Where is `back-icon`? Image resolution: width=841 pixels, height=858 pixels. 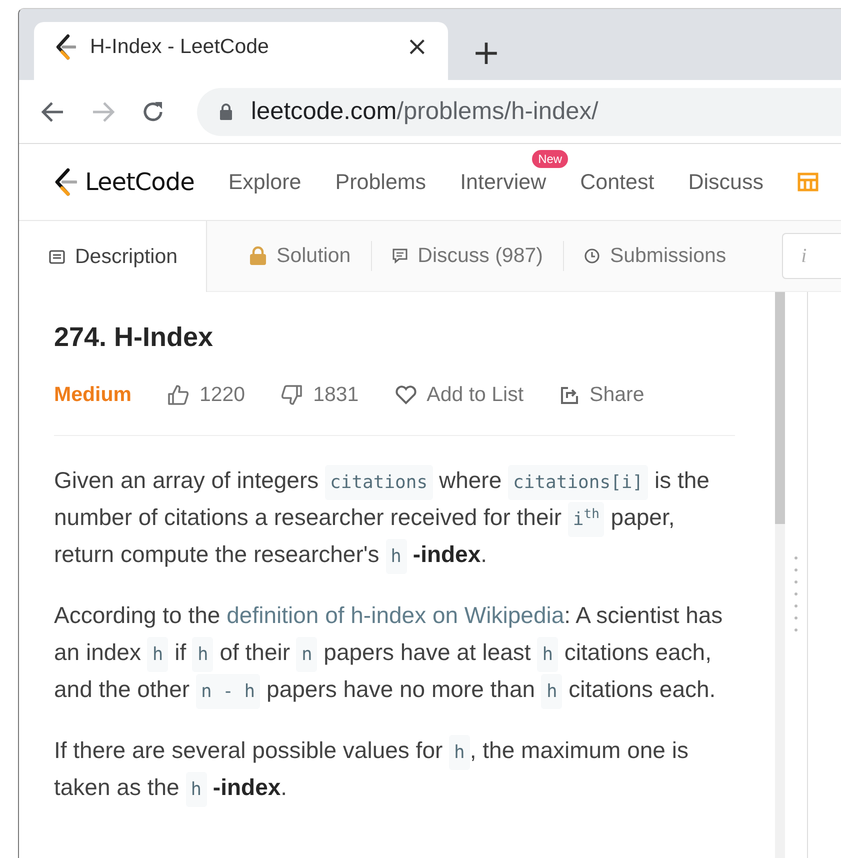
back-icon is located at coordinates (53, 111).